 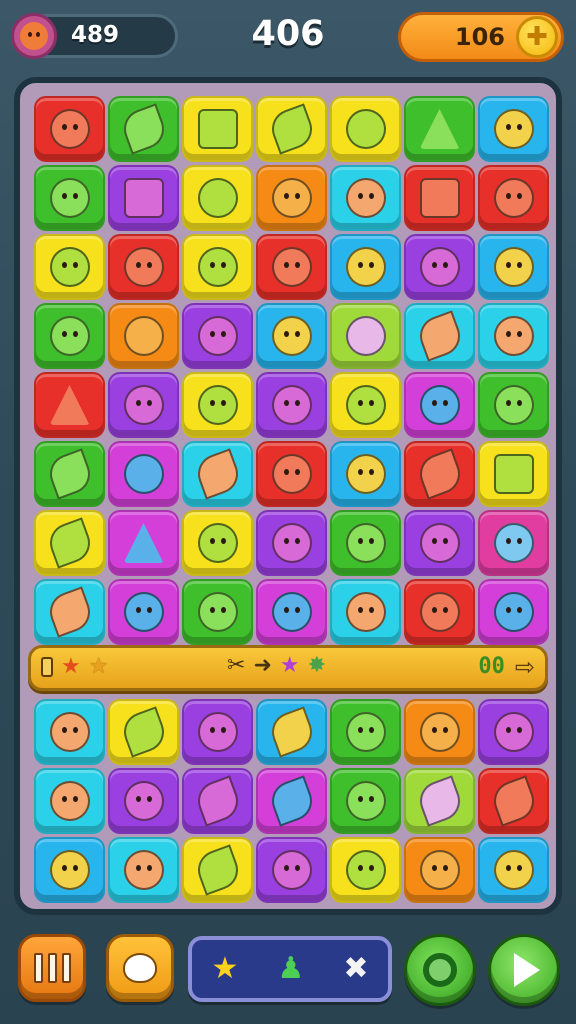 What do you see at coordinates (537, 37) in the screenshot?
I see `coin-icon: ✚` at bounding box center [537, 37].